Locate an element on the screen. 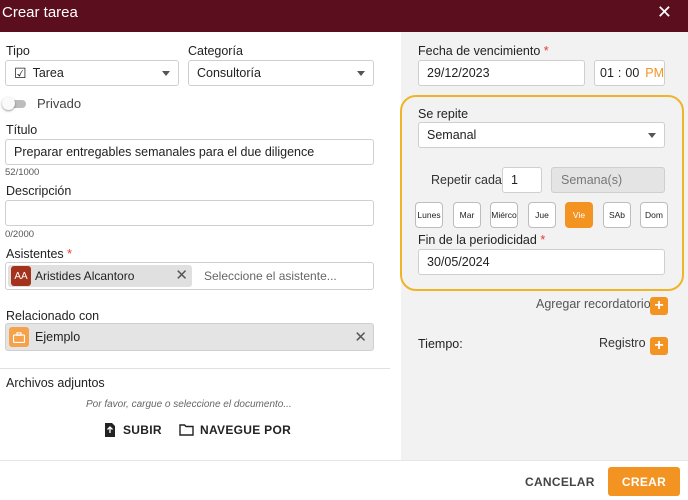  descripcion-counter: 0/2000 is located at coordinates (20, 234).